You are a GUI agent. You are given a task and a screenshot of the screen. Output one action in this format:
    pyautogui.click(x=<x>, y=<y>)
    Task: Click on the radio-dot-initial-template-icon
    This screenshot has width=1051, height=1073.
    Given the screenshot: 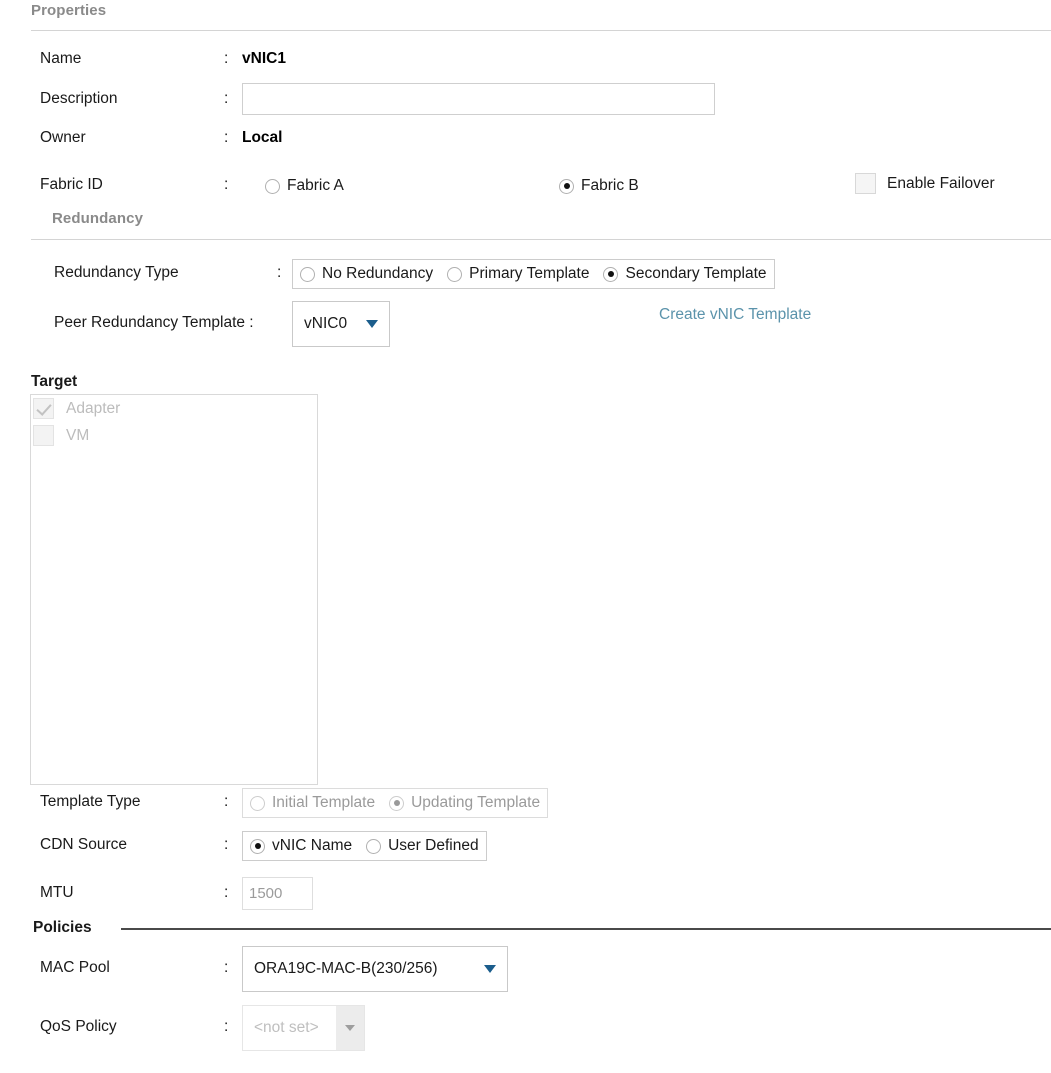 What is the action you would take?
    pyautogui.click(x=257, y=803)
    